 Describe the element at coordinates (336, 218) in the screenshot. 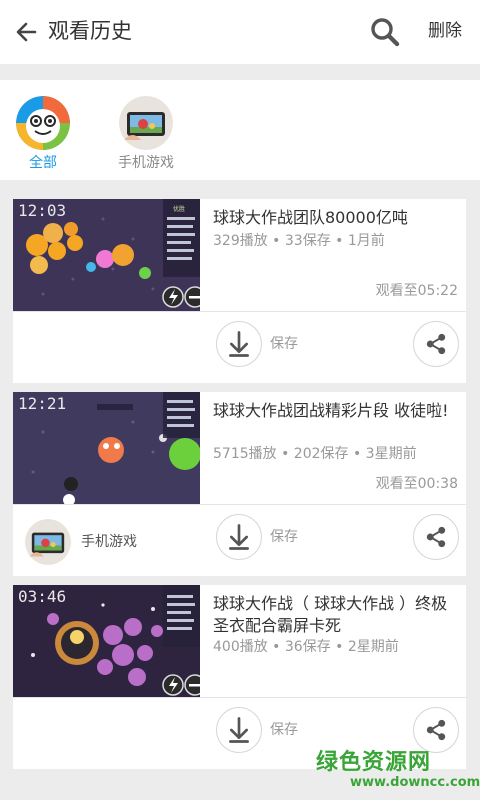

I see `video-title: 球球大作战团队80000亿吨` at that location.